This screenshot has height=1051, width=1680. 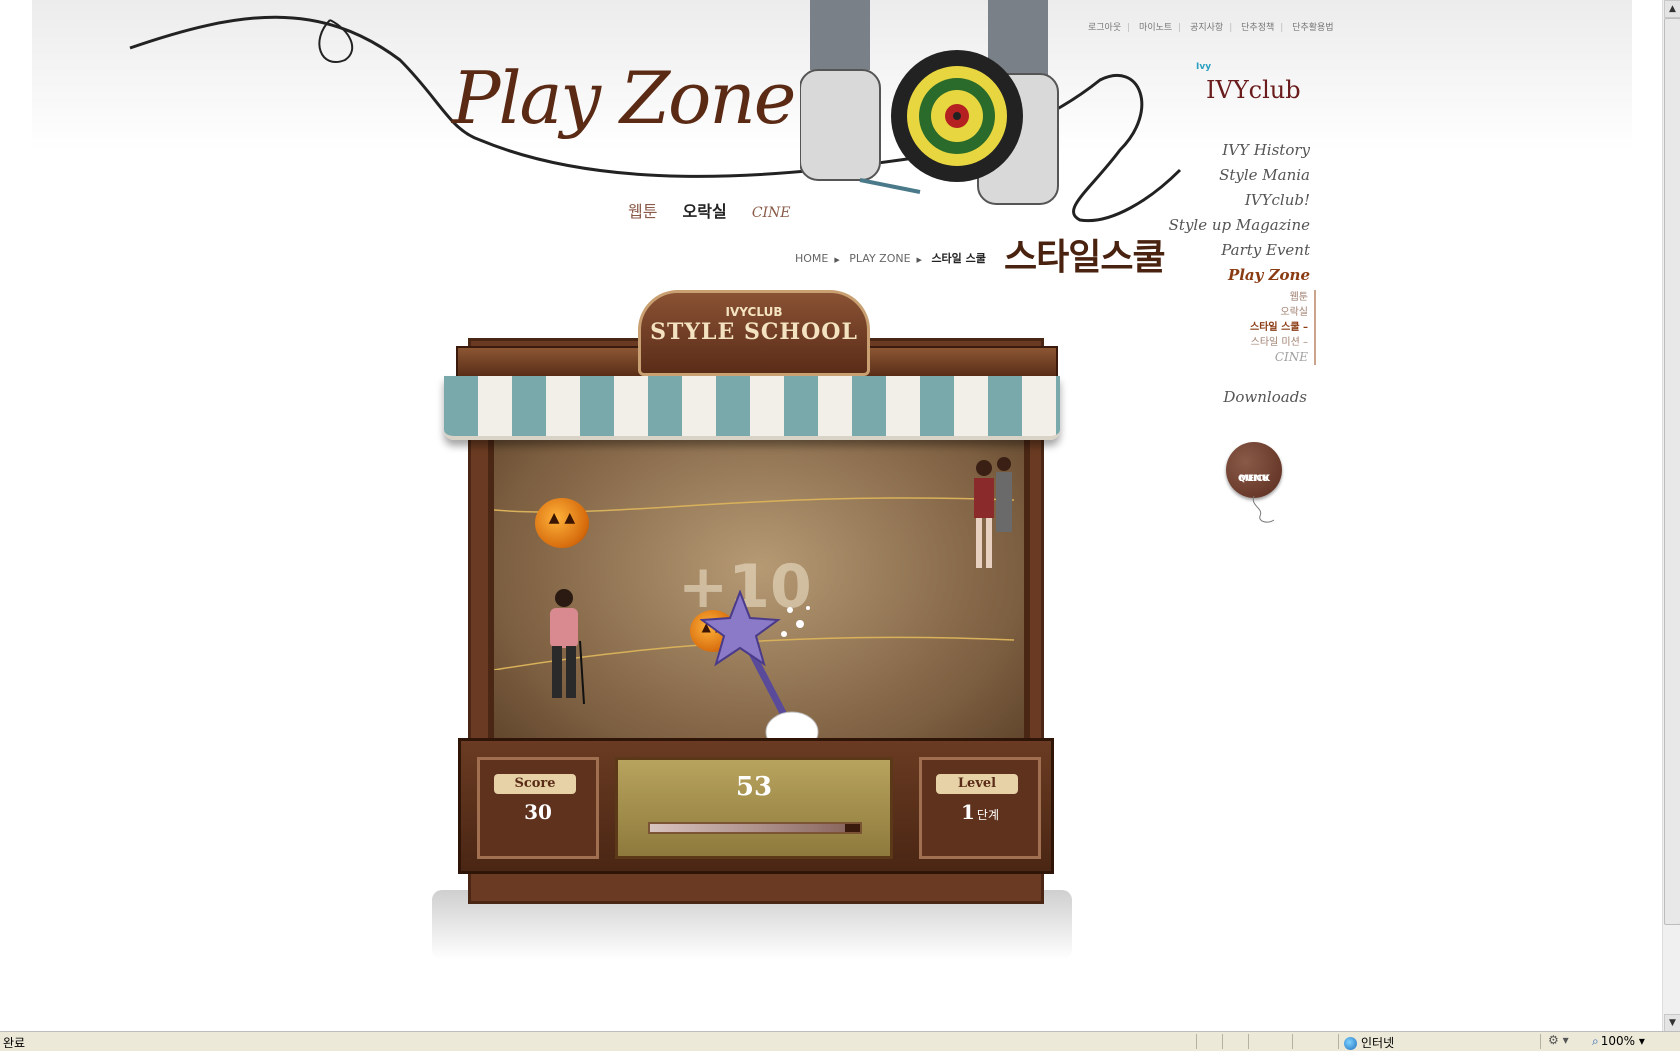 What do you see at coordinates (1259, 297) in the screenshot?
I see `subnav-webtoon: 웹툰` at bounding box center [1259, 297].